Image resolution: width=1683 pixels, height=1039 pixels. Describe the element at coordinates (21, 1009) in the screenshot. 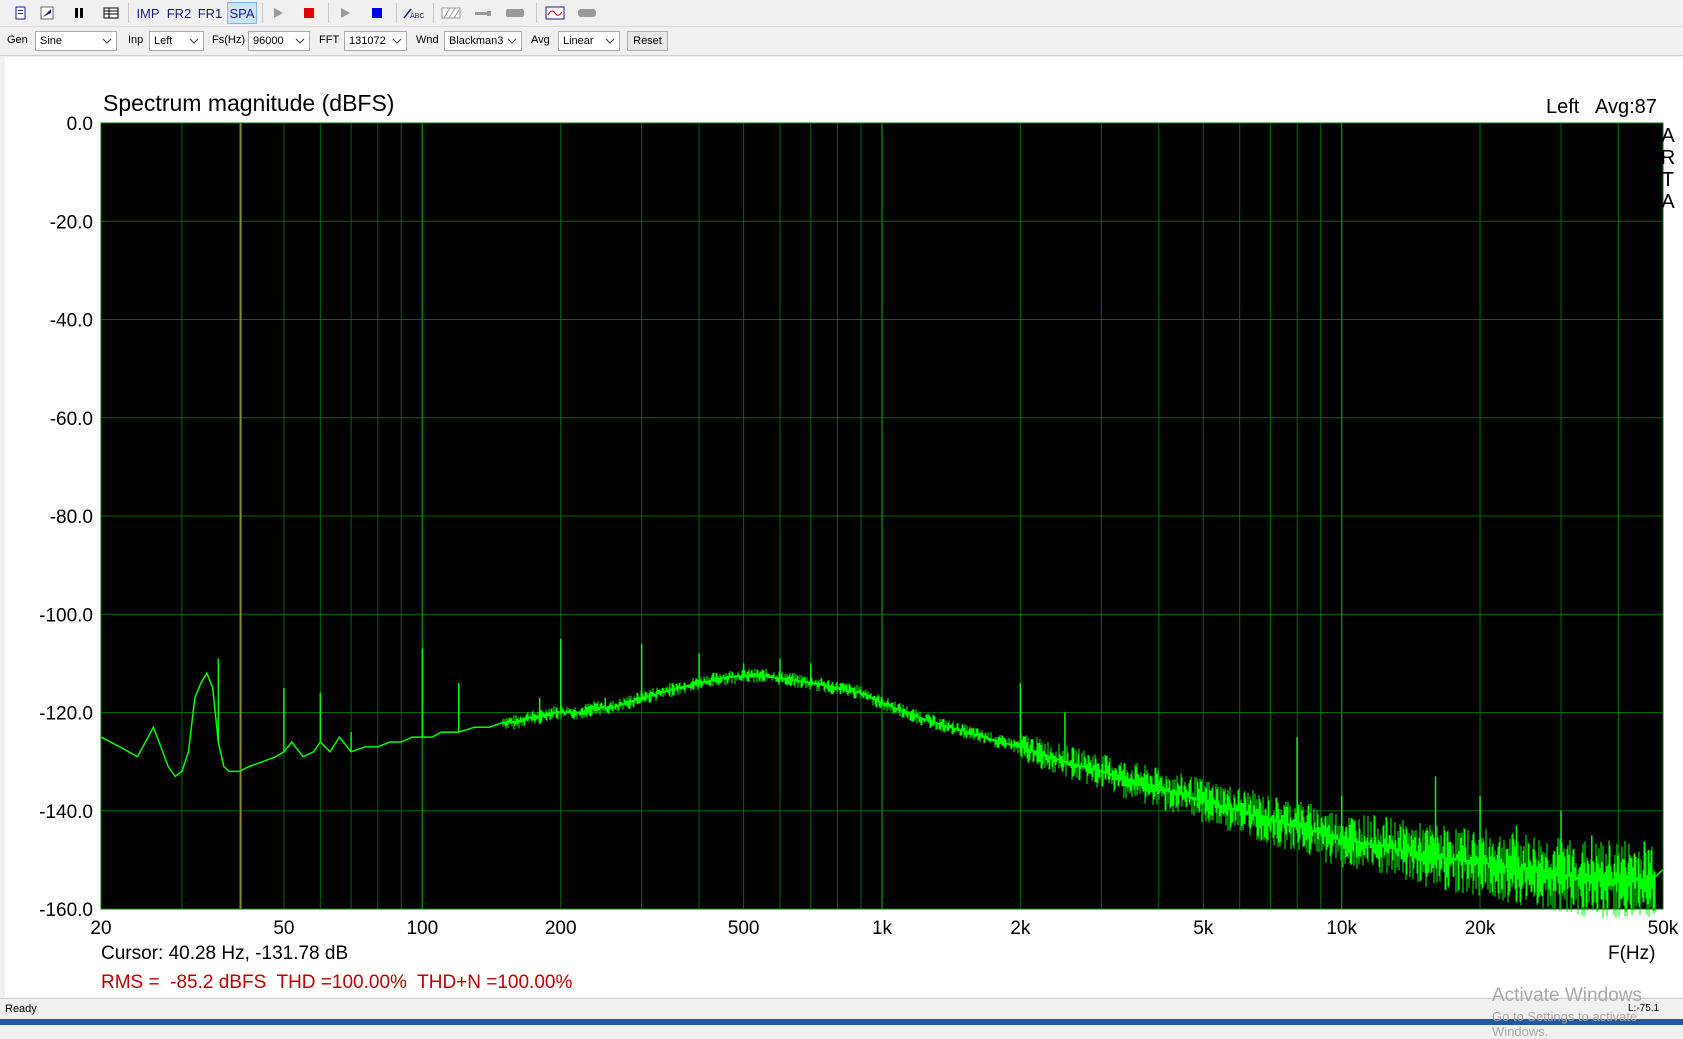

I see `status-text: Ready` at that location.